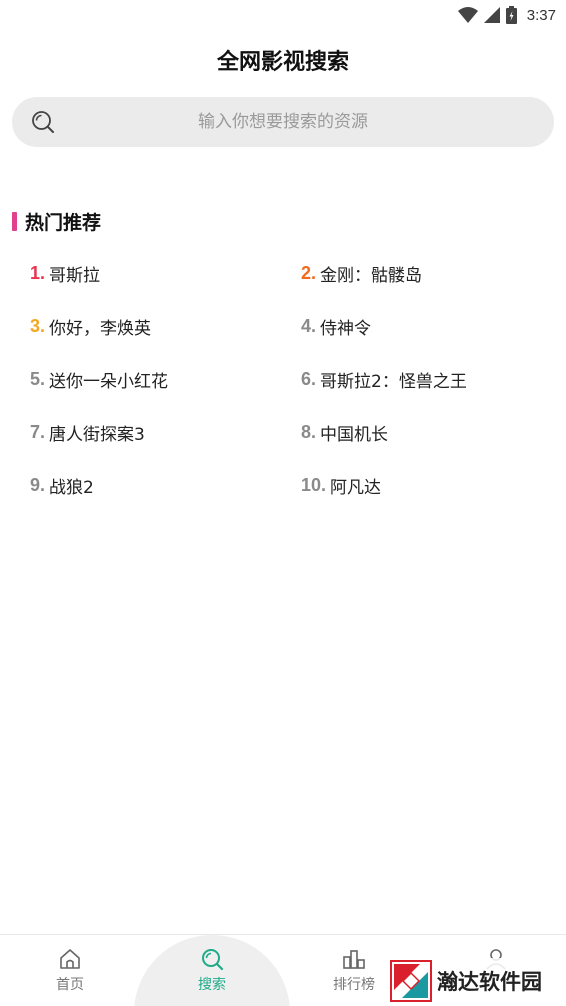  I want to click on hot-rank: 2., so click(309, 272).